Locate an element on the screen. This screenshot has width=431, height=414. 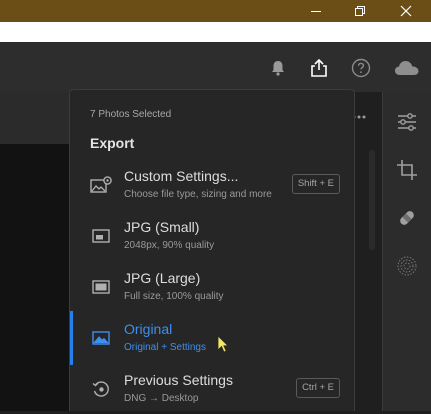
photo-area is located at coordinates (35, 277).